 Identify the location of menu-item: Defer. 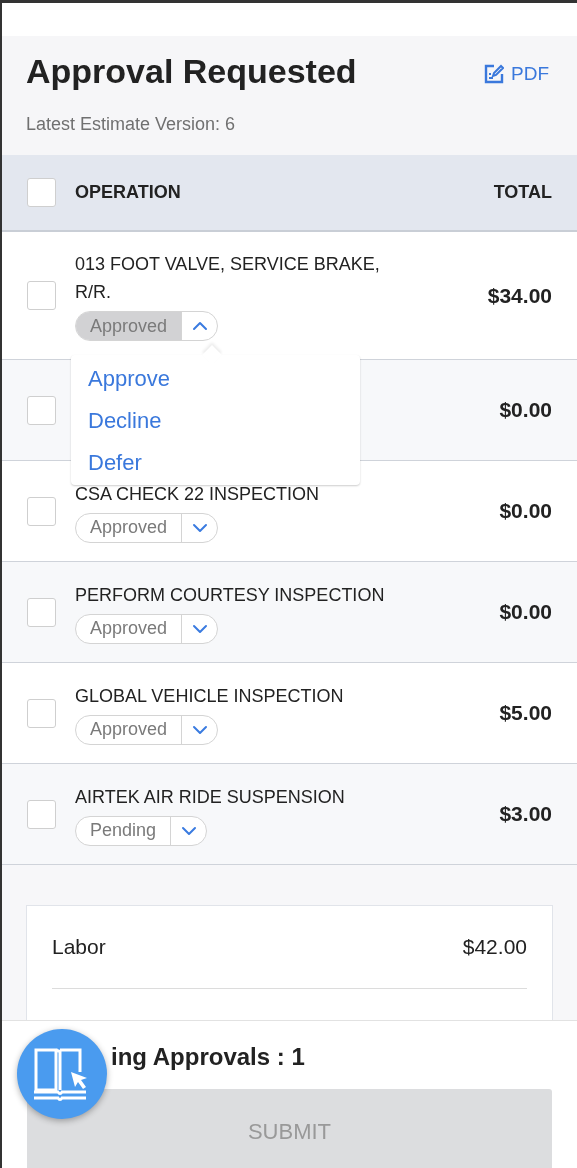
(215, 462).